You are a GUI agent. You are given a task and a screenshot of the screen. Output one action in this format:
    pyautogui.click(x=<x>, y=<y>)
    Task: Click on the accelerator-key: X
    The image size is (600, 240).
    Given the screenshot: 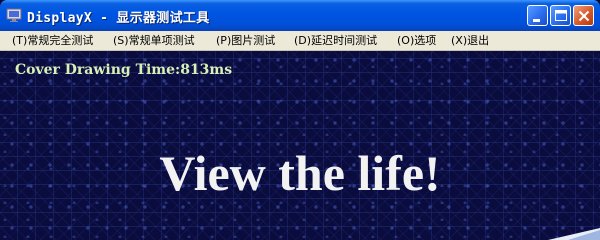 What is the action you would take?
    pyautogui.click(x=459, y=40)
    